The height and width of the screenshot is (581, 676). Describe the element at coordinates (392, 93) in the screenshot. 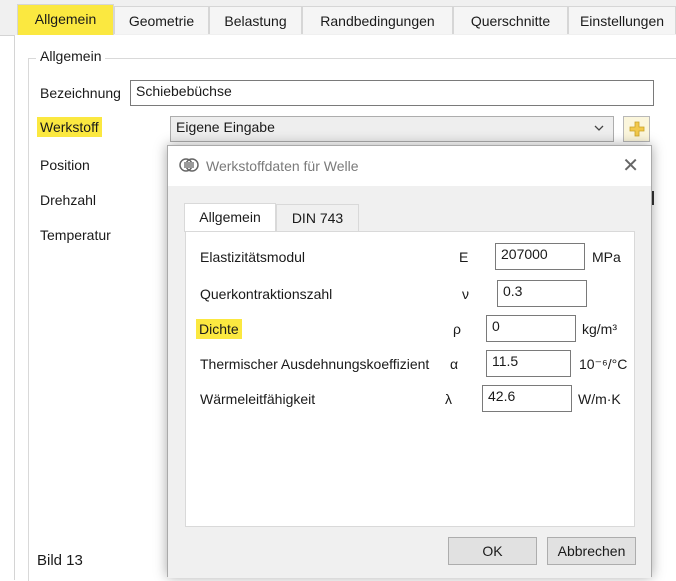

I see `bezeichnung-input: Schiebebüchse` at that location.